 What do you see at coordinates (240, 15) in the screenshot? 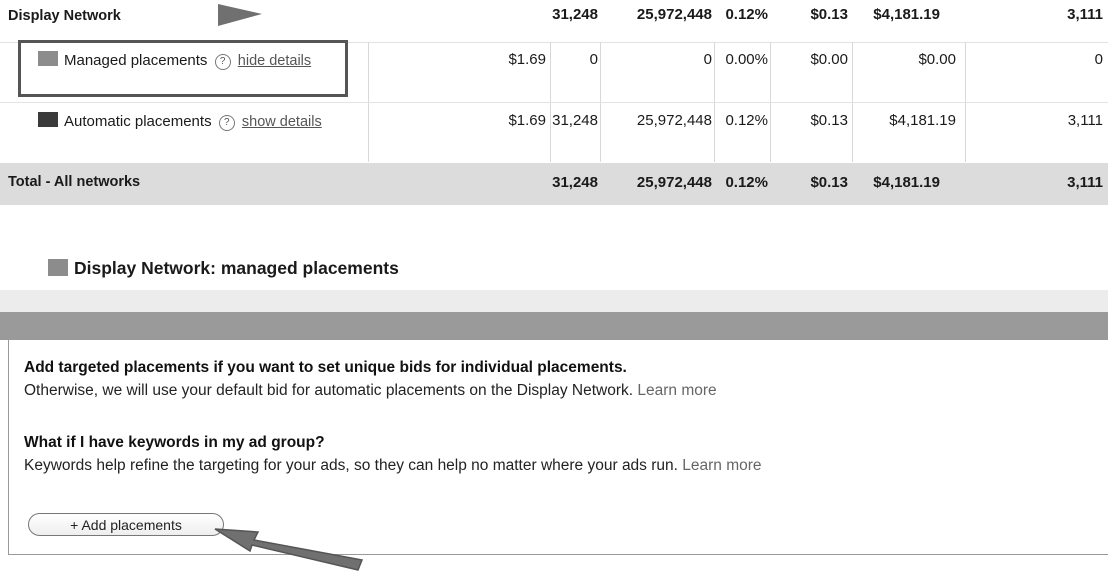
I see `arrow-right-icon` at bounding box center [240, 15].